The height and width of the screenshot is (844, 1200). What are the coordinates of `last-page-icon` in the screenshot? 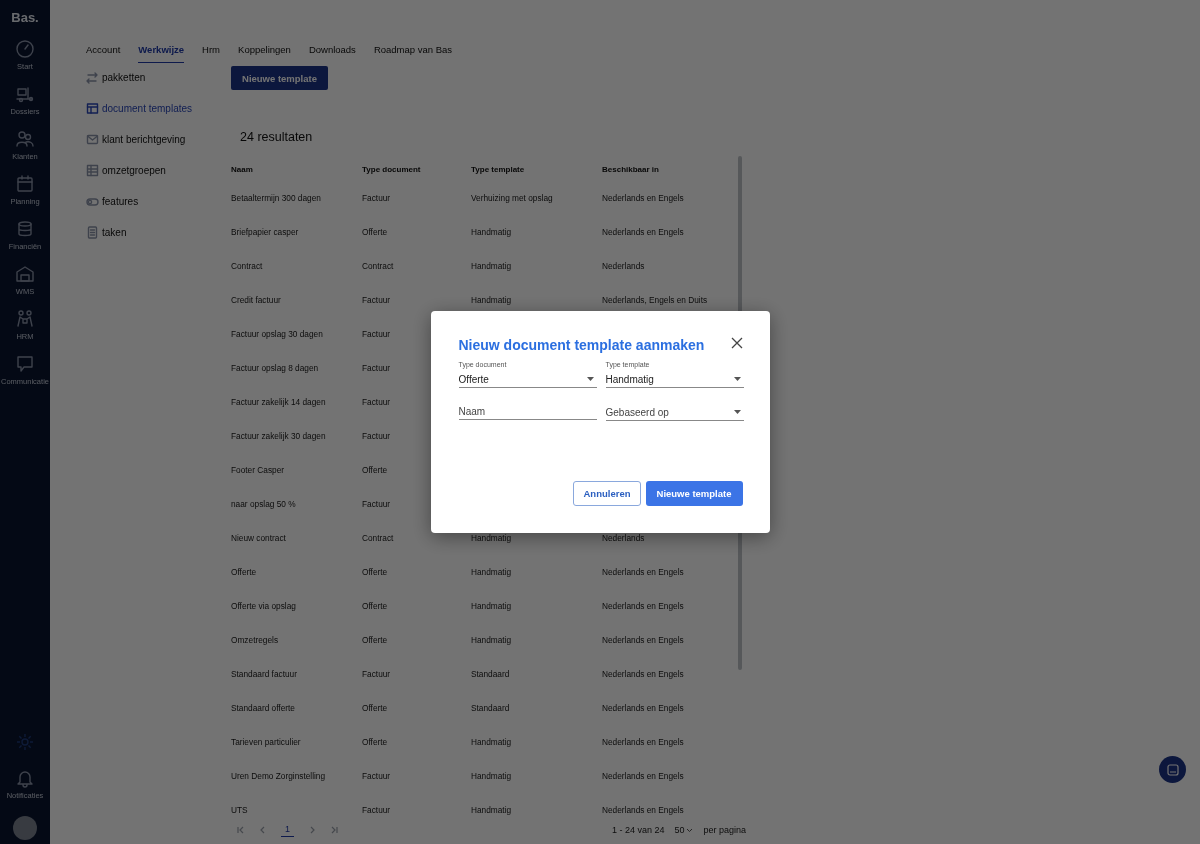 It's located at (334, 830).